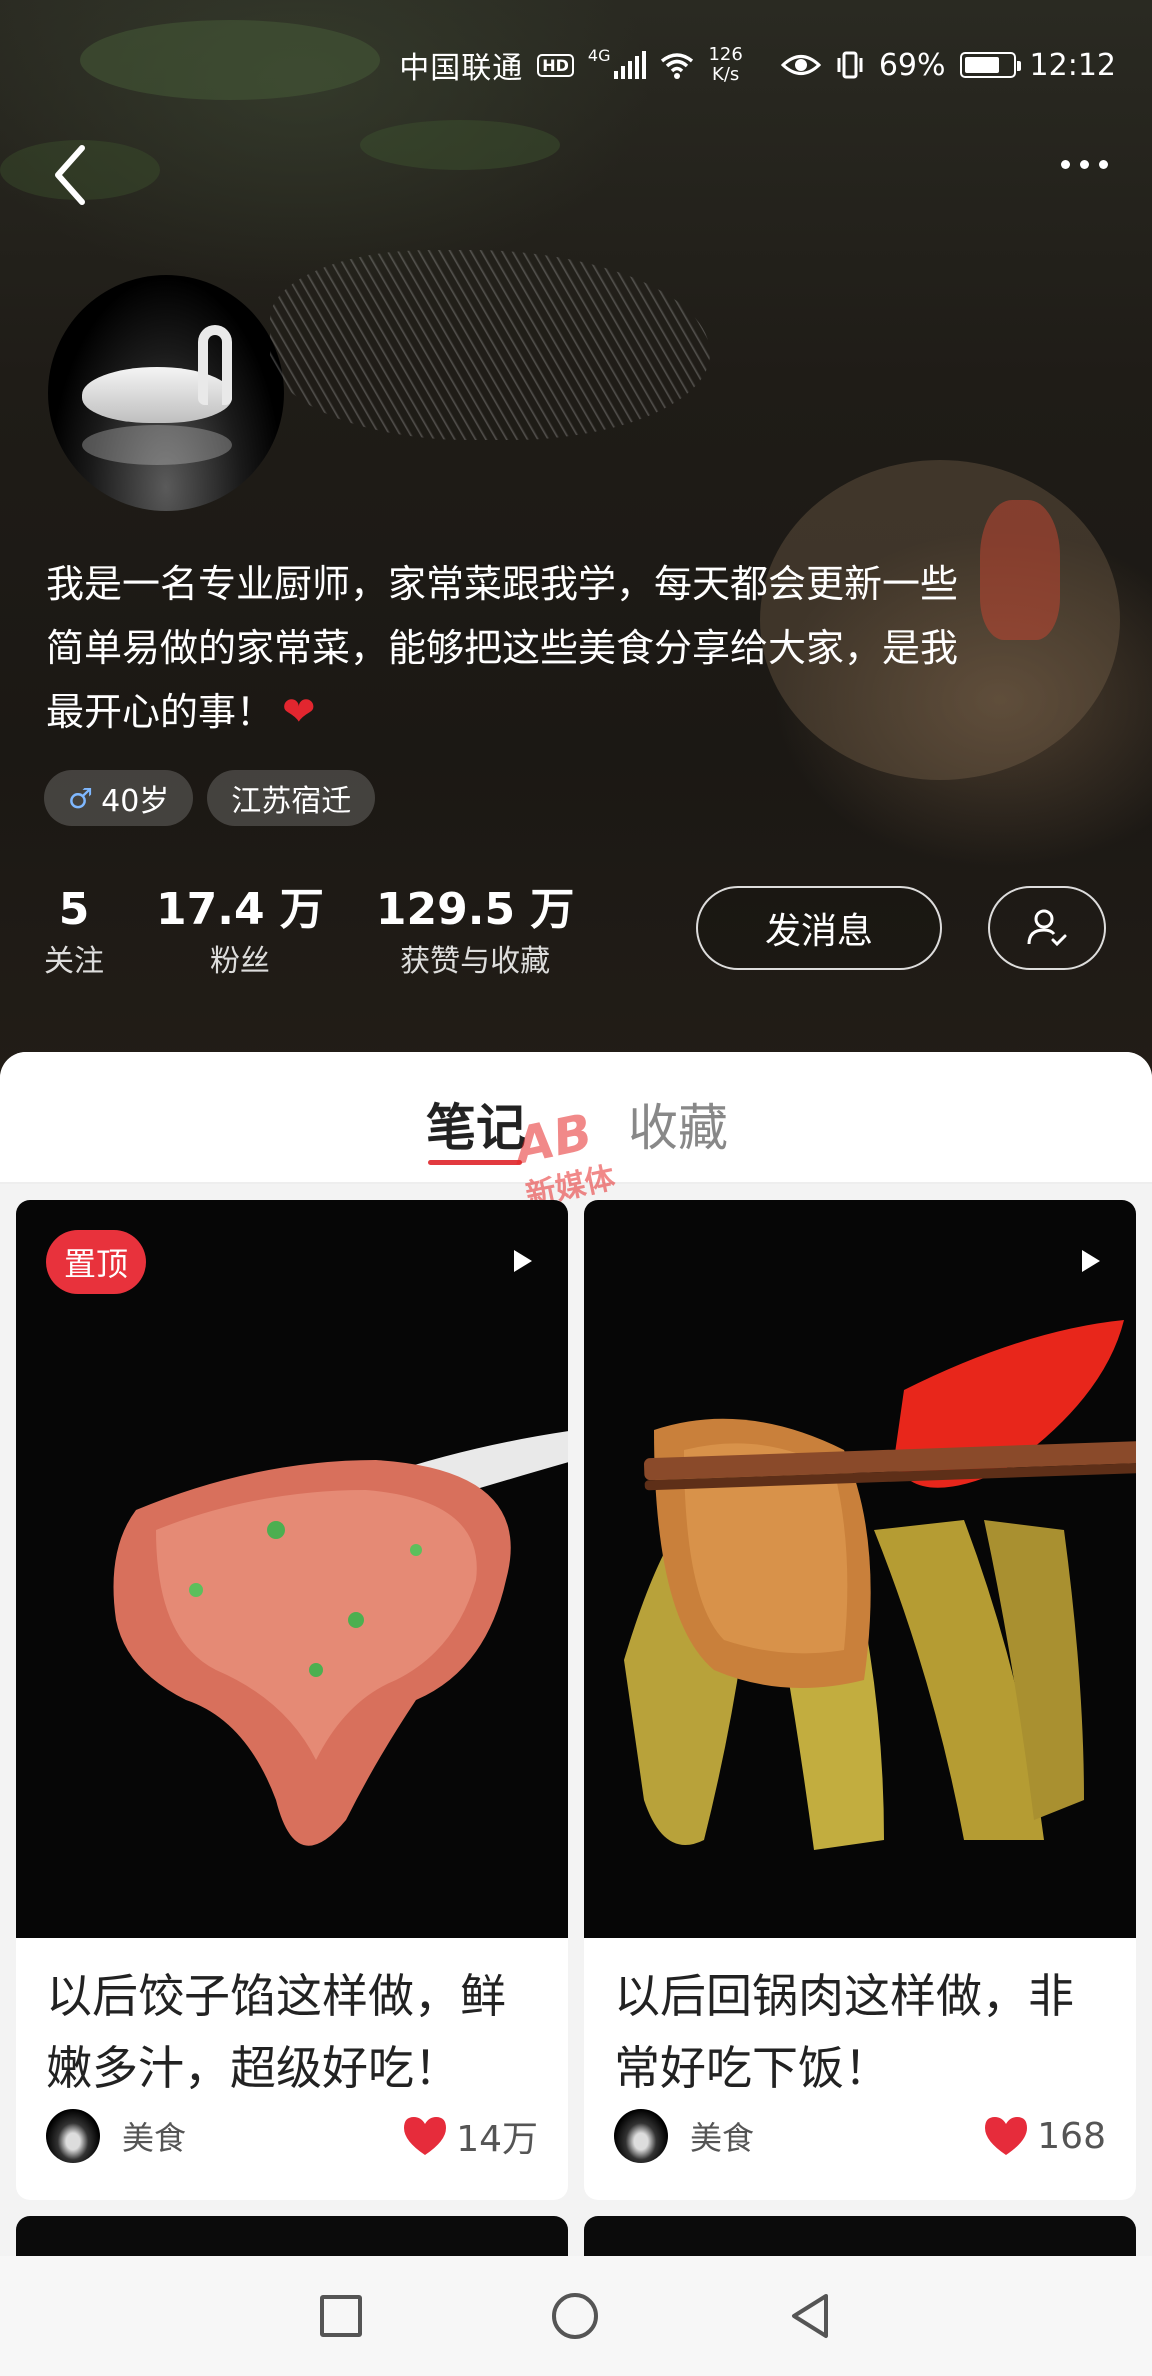  I want to click on note-meta: 美食 168, so click(860, 2136).